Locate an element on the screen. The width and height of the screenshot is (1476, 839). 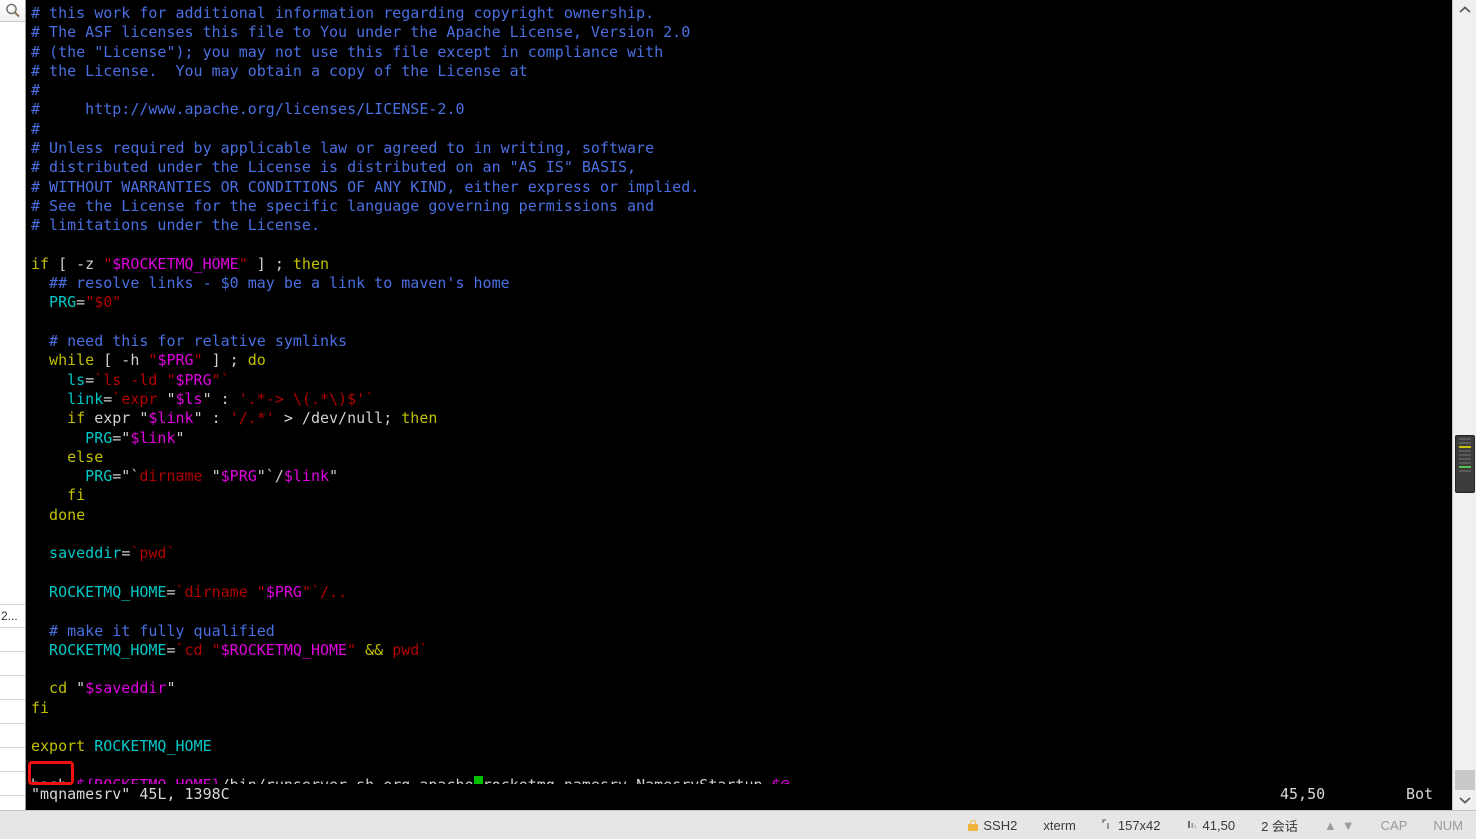
terminal-text: # limitations under the License. is located at coordinates (175, 225).